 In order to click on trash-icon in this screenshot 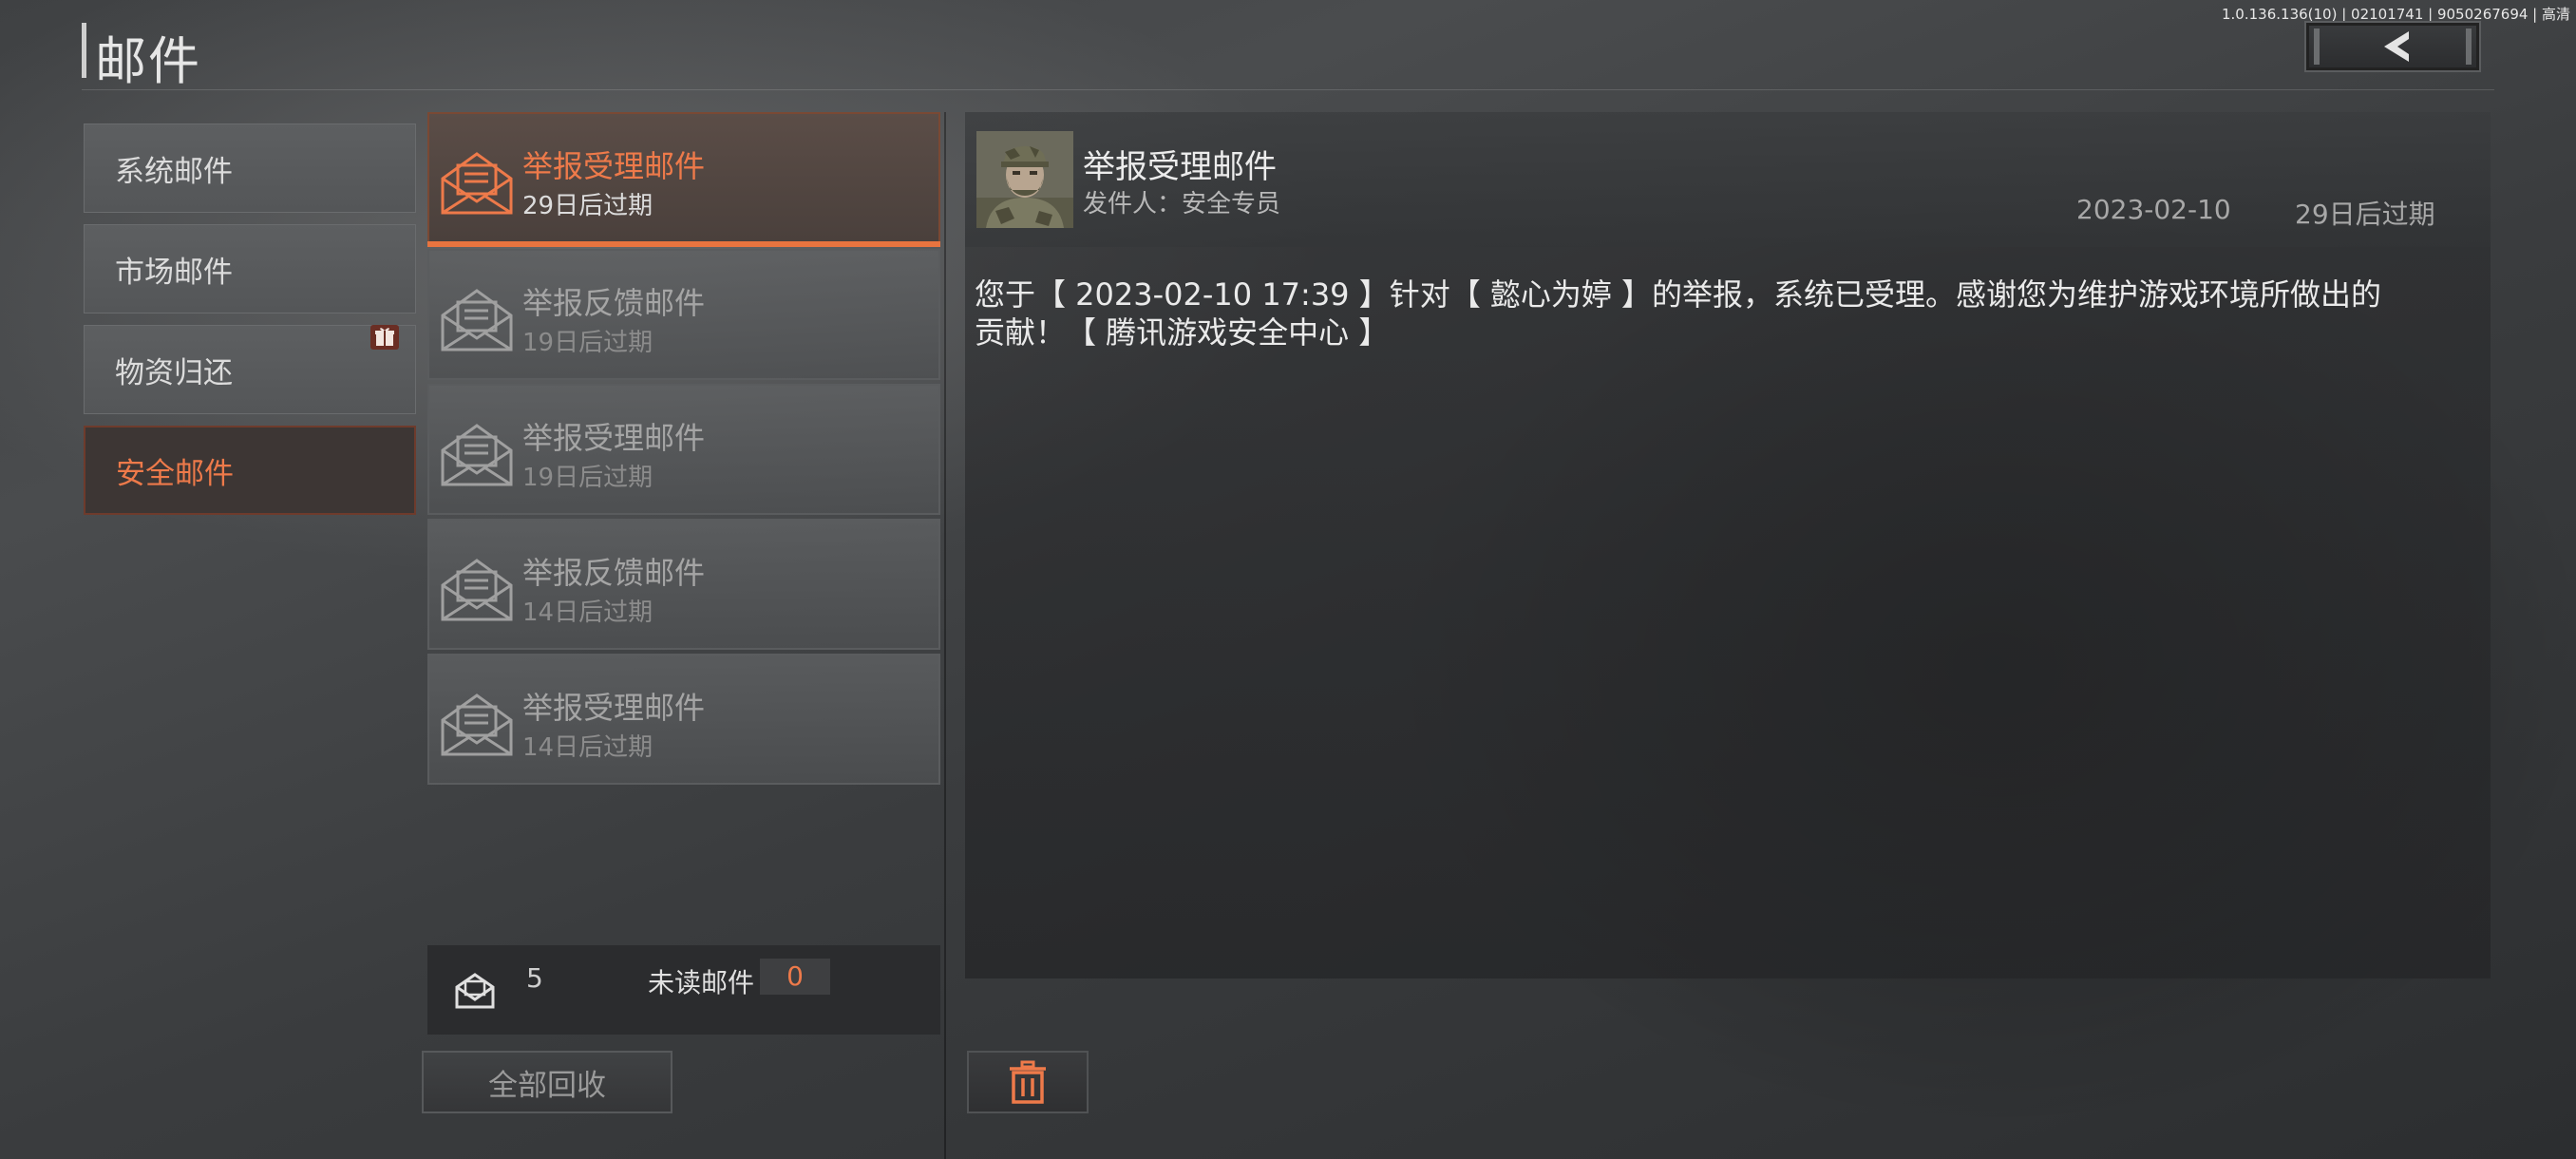, I will do `click(1028, 1082)`.